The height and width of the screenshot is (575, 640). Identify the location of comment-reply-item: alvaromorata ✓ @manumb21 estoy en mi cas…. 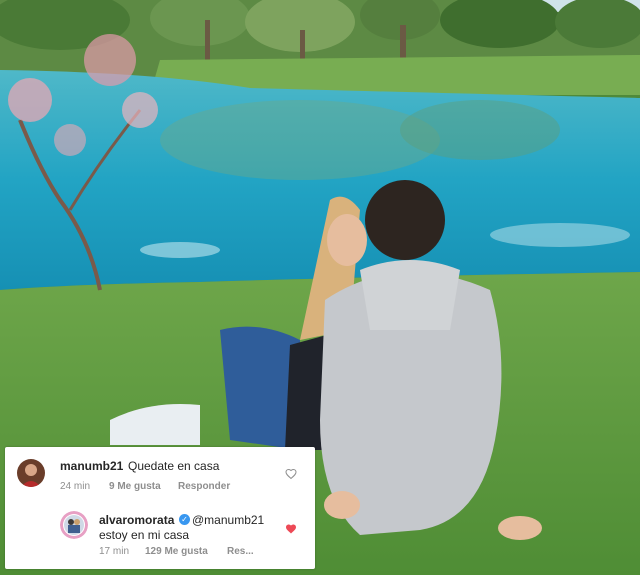
(160, 538).